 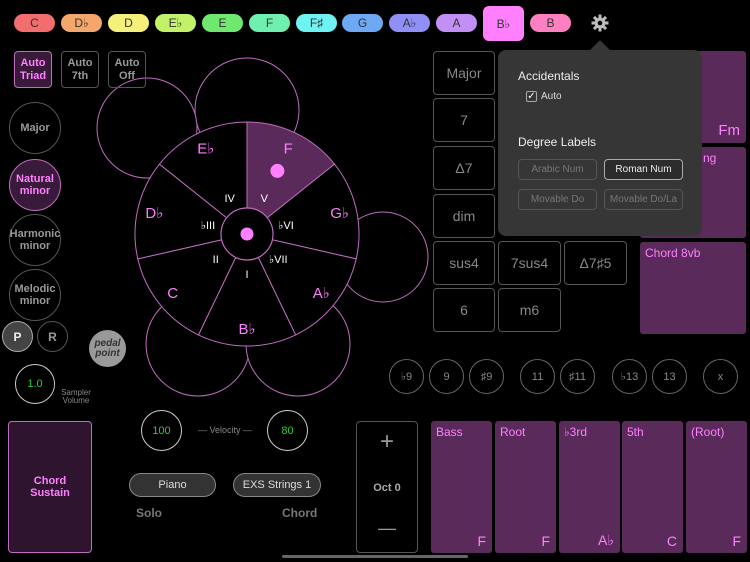 I want to click on note-label: C, so click(x=172, y=293).